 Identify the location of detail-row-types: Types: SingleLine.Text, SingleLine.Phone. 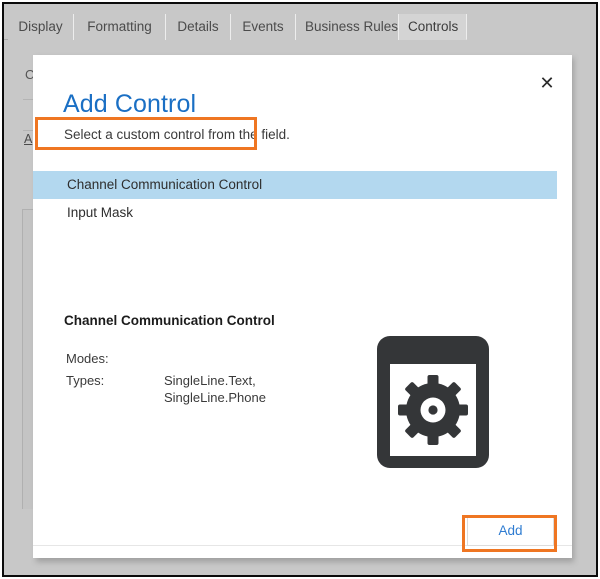
(216, 389).